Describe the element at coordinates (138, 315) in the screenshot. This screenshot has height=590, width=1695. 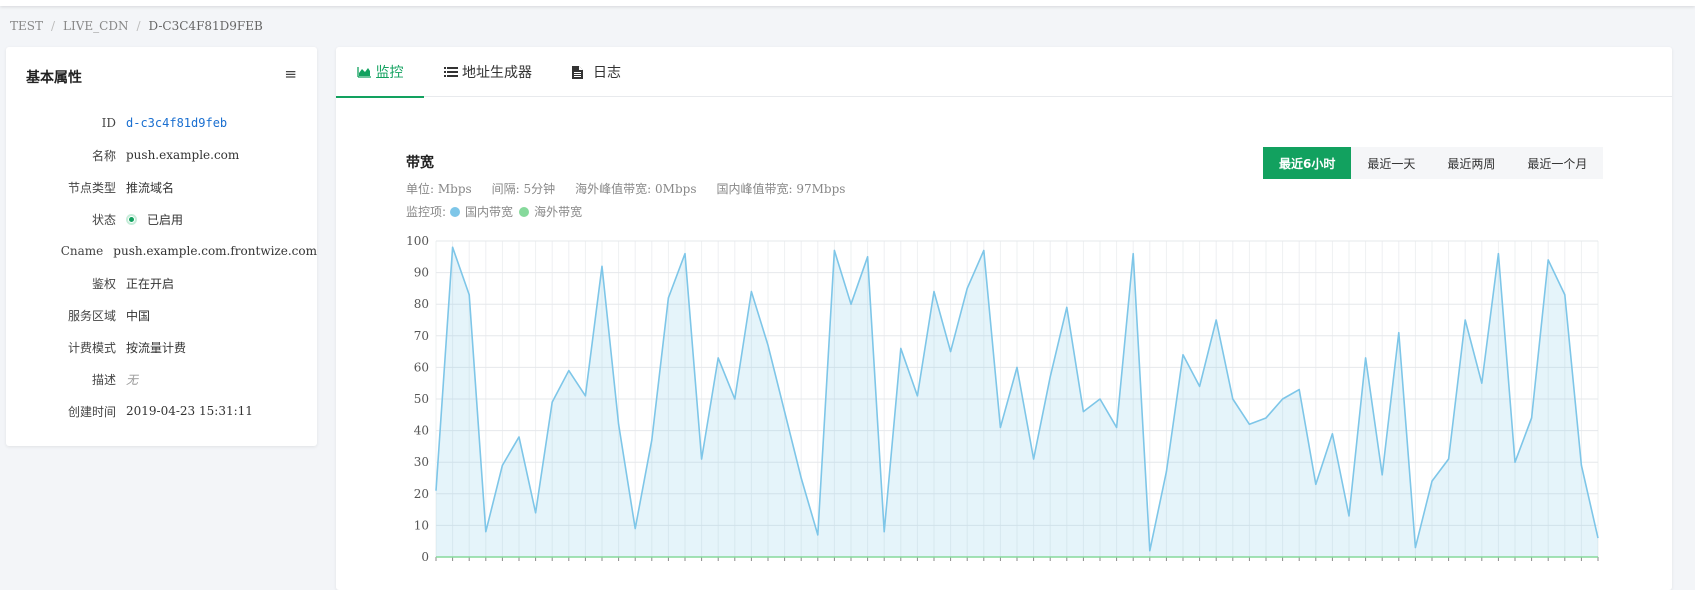
I see `prop-value-service-region: 中国` at that location.